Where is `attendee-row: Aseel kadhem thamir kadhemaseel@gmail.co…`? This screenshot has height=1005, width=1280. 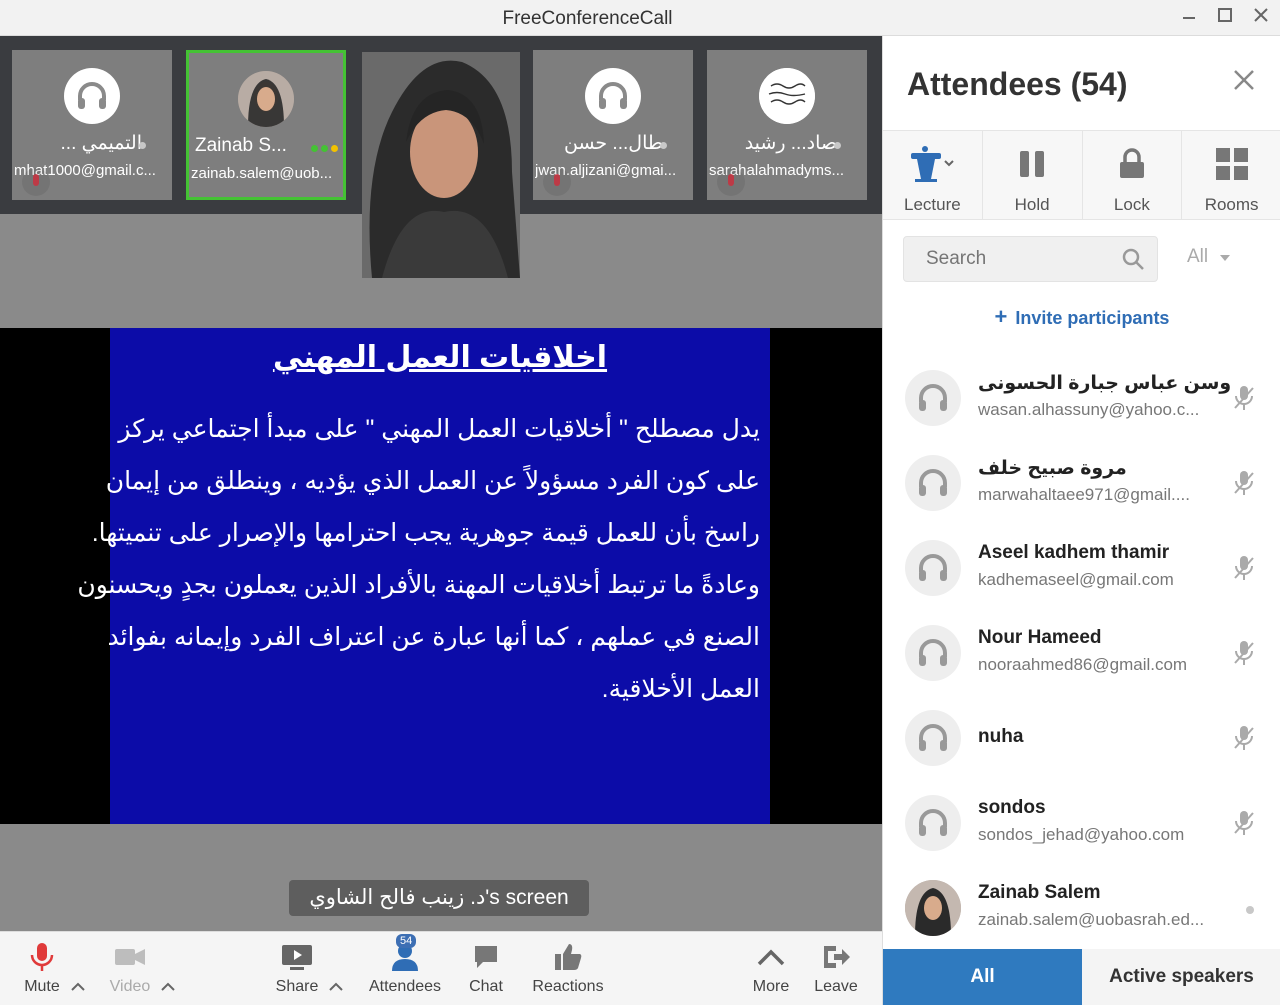
attendee-row: Aseel kadhem thamir kadhemaseel@gmail.co… is located at coordinates (1081, 572).